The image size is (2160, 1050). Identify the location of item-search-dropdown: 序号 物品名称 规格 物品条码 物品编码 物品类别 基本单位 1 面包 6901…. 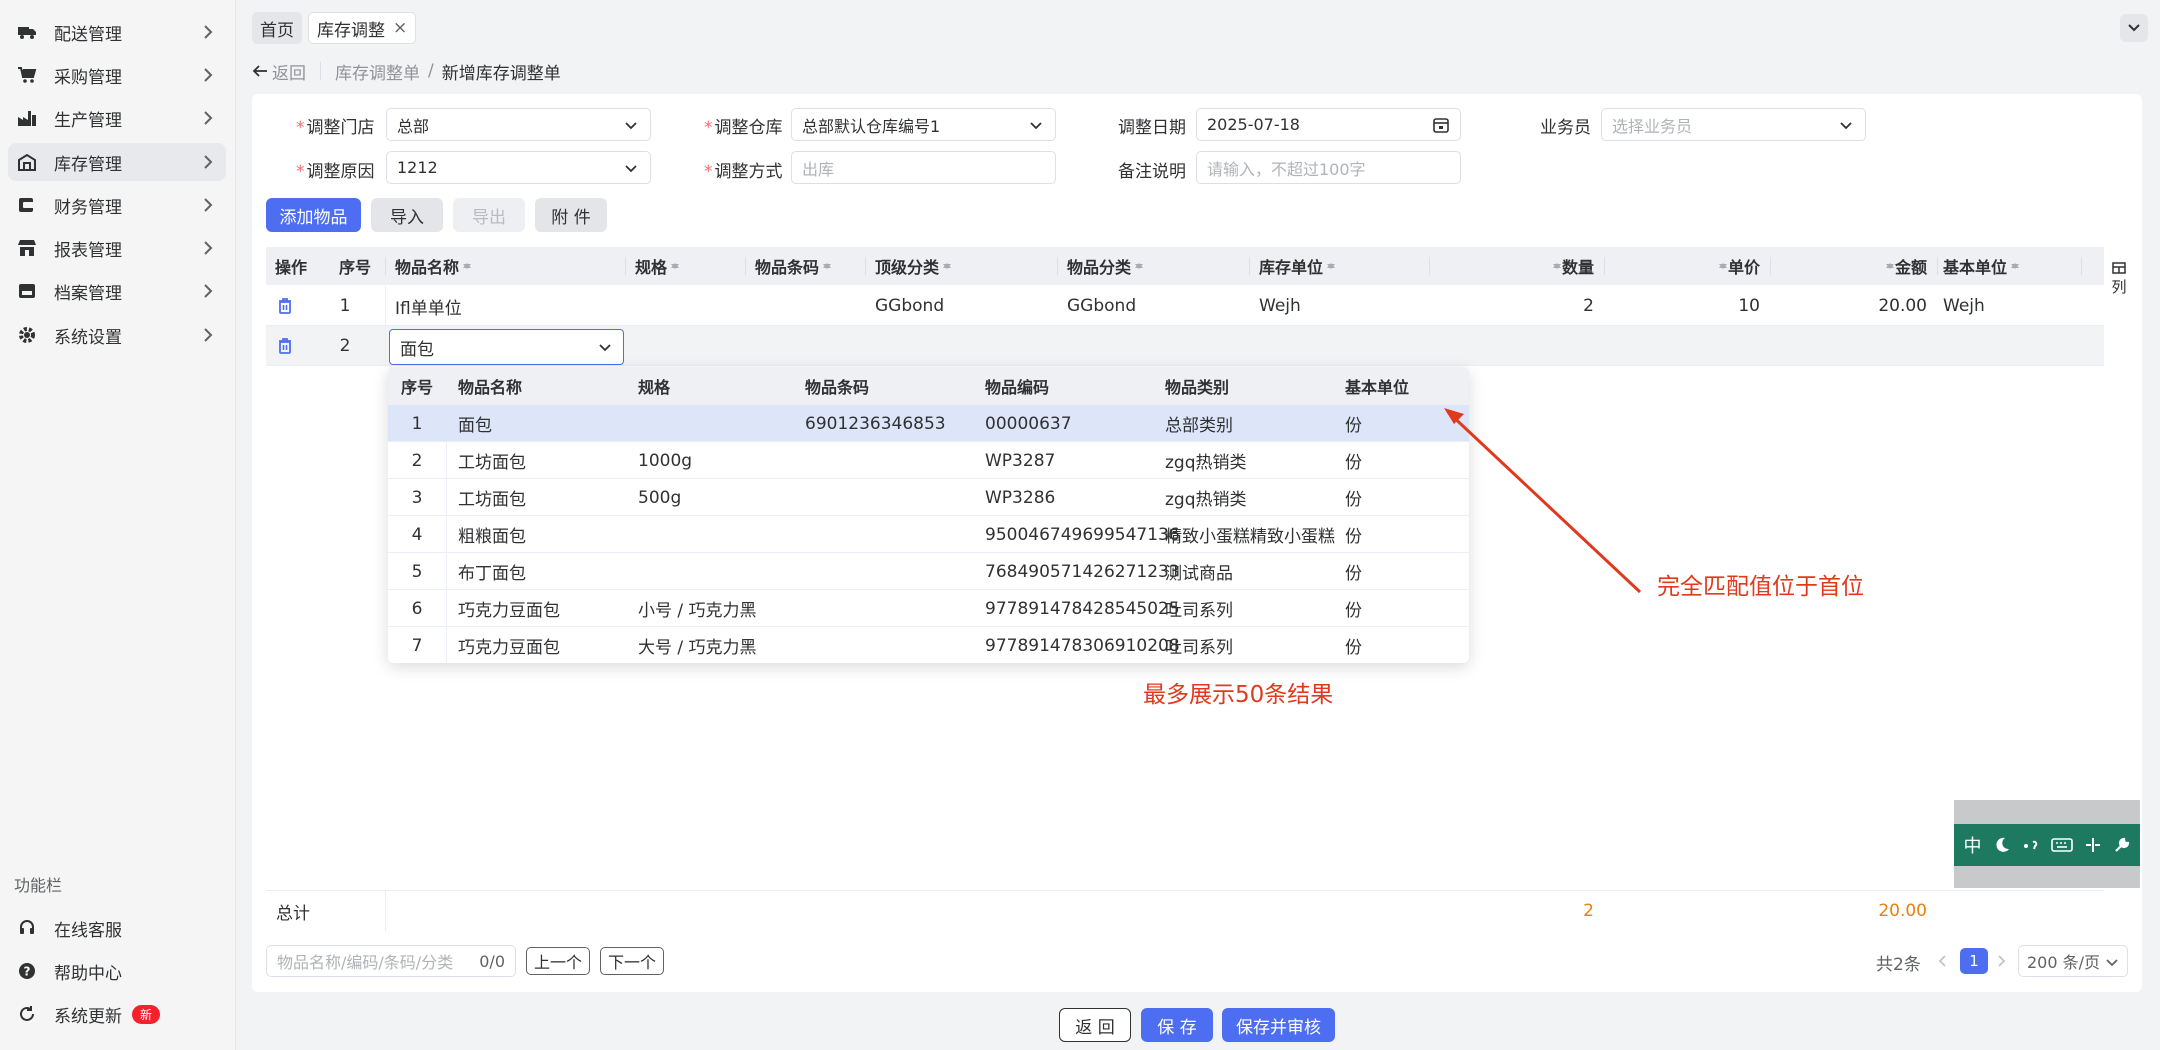
(928, 515).